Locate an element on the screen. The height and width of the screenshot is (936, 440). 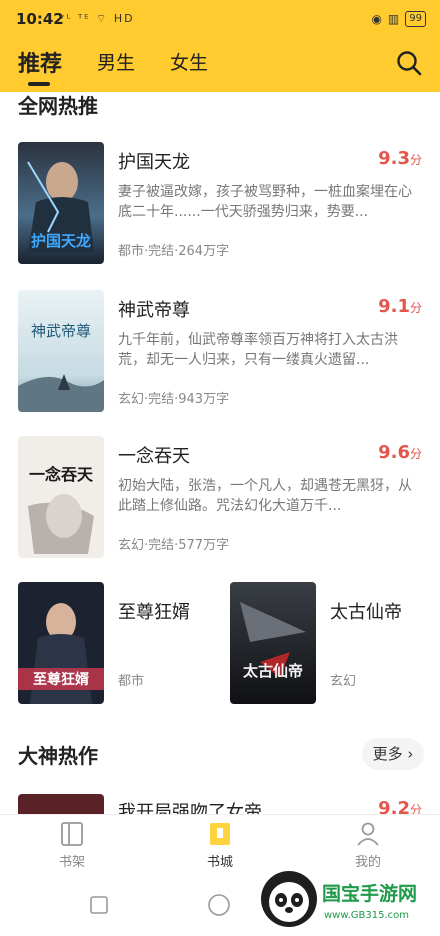
book-card-small: 太古仙帝 太古仙帝 玄幻 is located at coordinates (330, 645).